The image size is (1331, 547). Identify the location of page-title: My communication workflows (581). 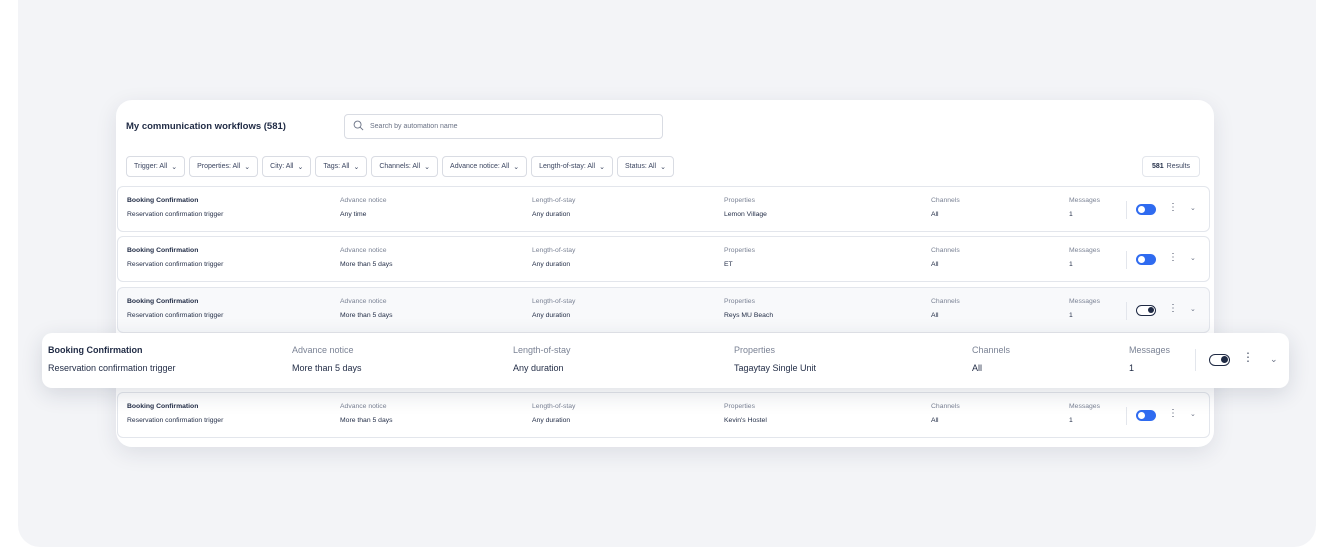
(206, 126).